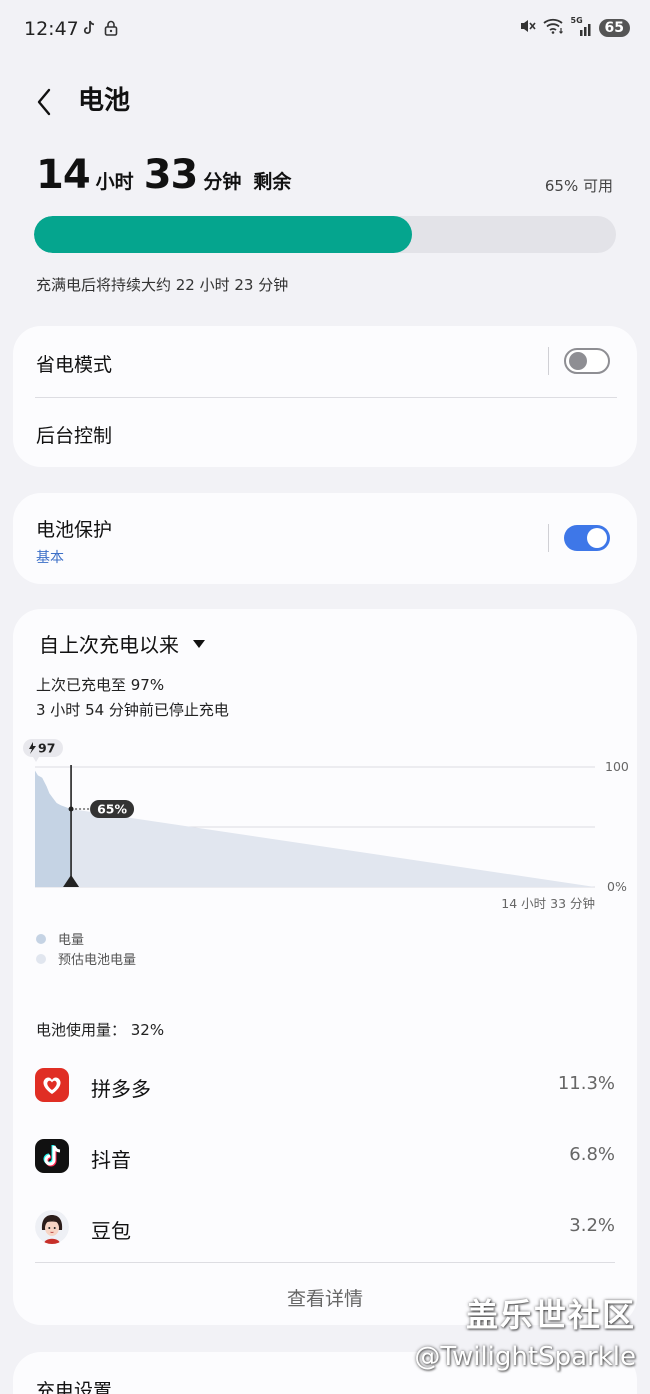 The height and width of the screenshot is (1394, 650). Describe the element at coordinates (553, 28) in the screenshot. I see `wifi-icon` at that location.